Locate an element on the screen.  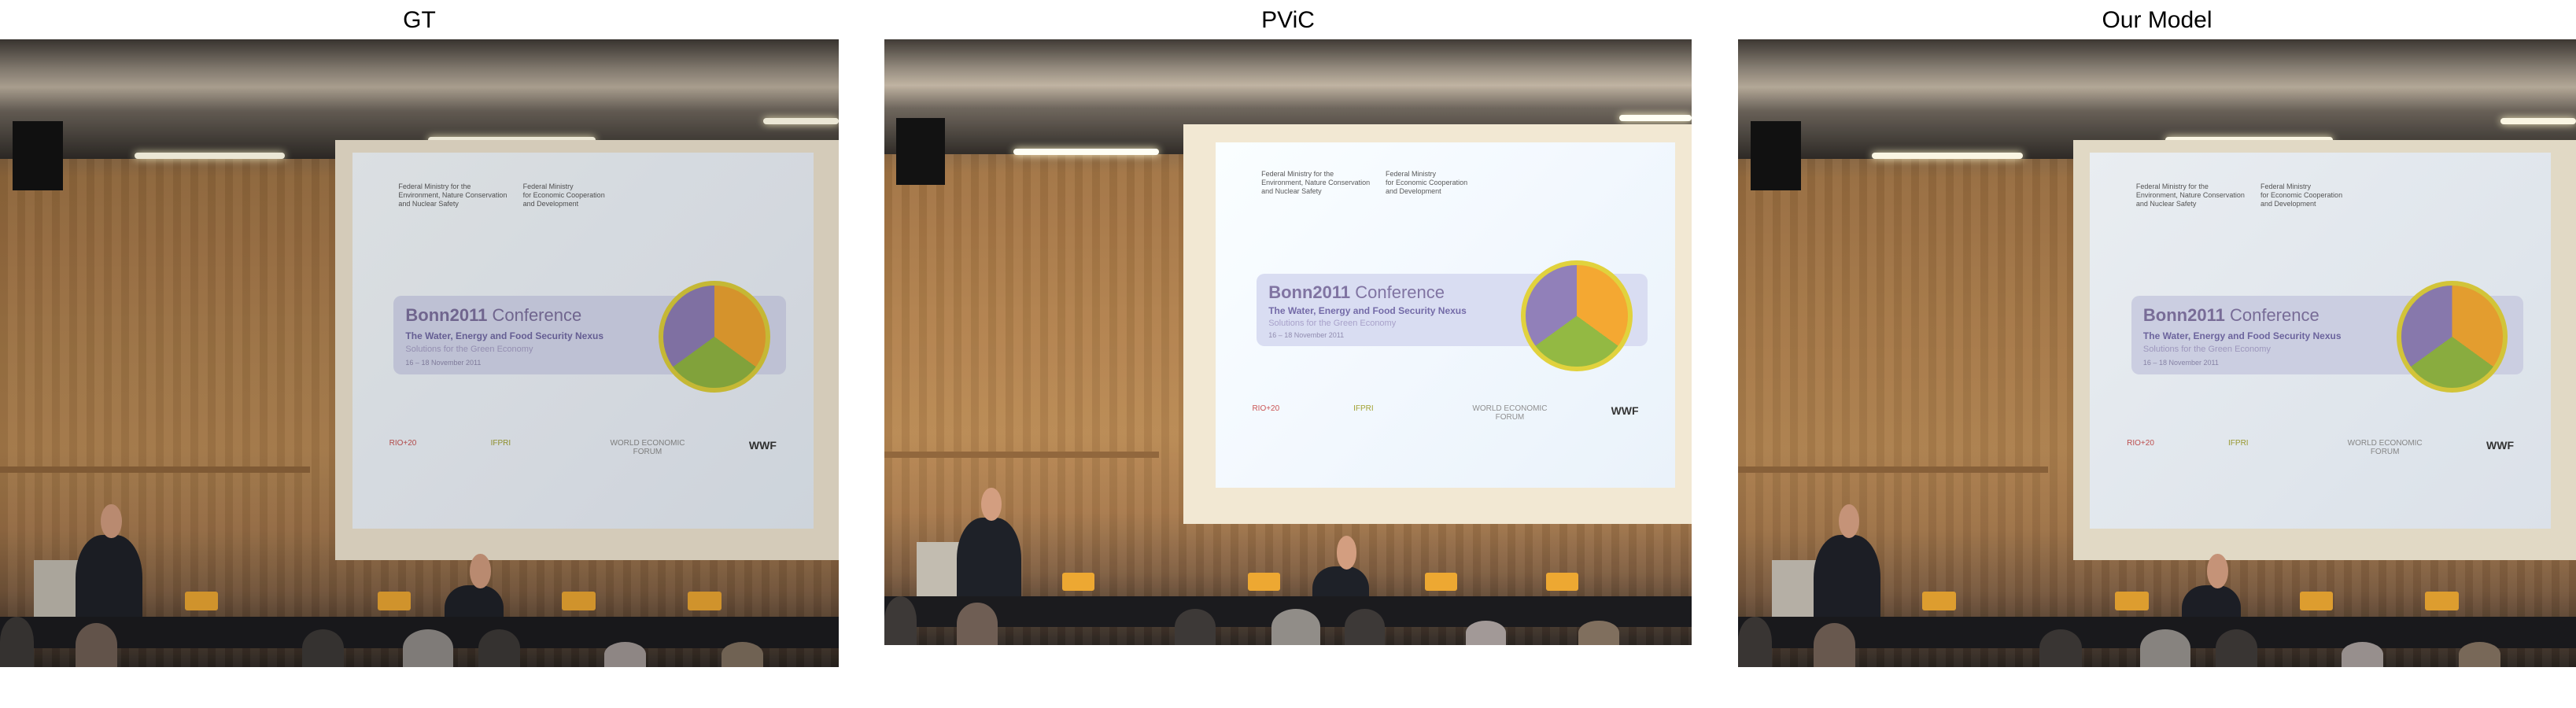
title-gt: GT is located at coordinates (419, 20).